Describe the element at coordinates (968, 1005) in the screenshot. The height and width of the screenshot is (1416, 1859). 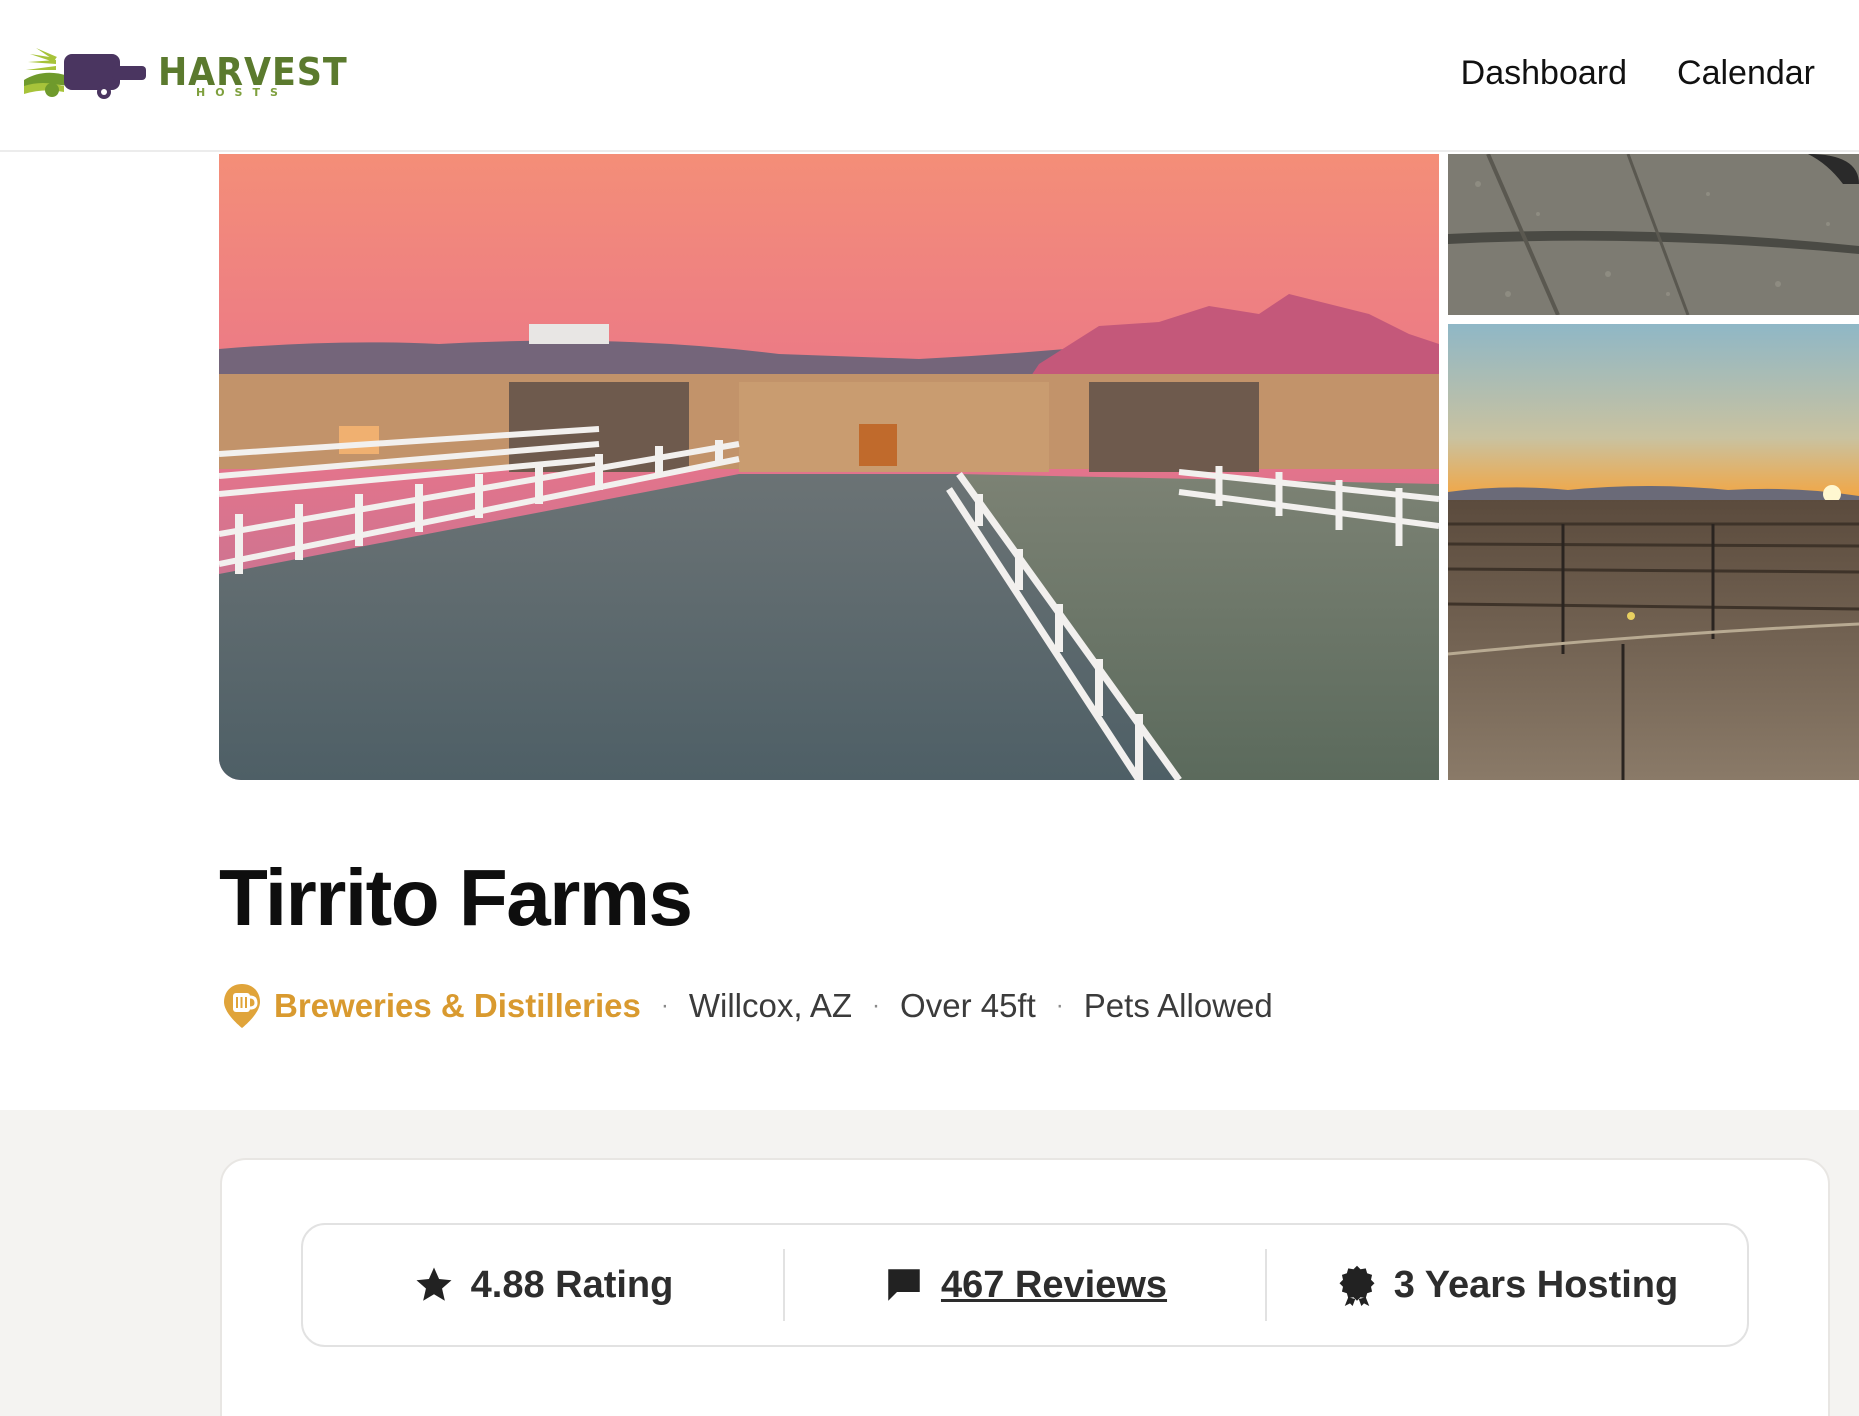
I see `size-limit-text: Over 45ft` at that location.